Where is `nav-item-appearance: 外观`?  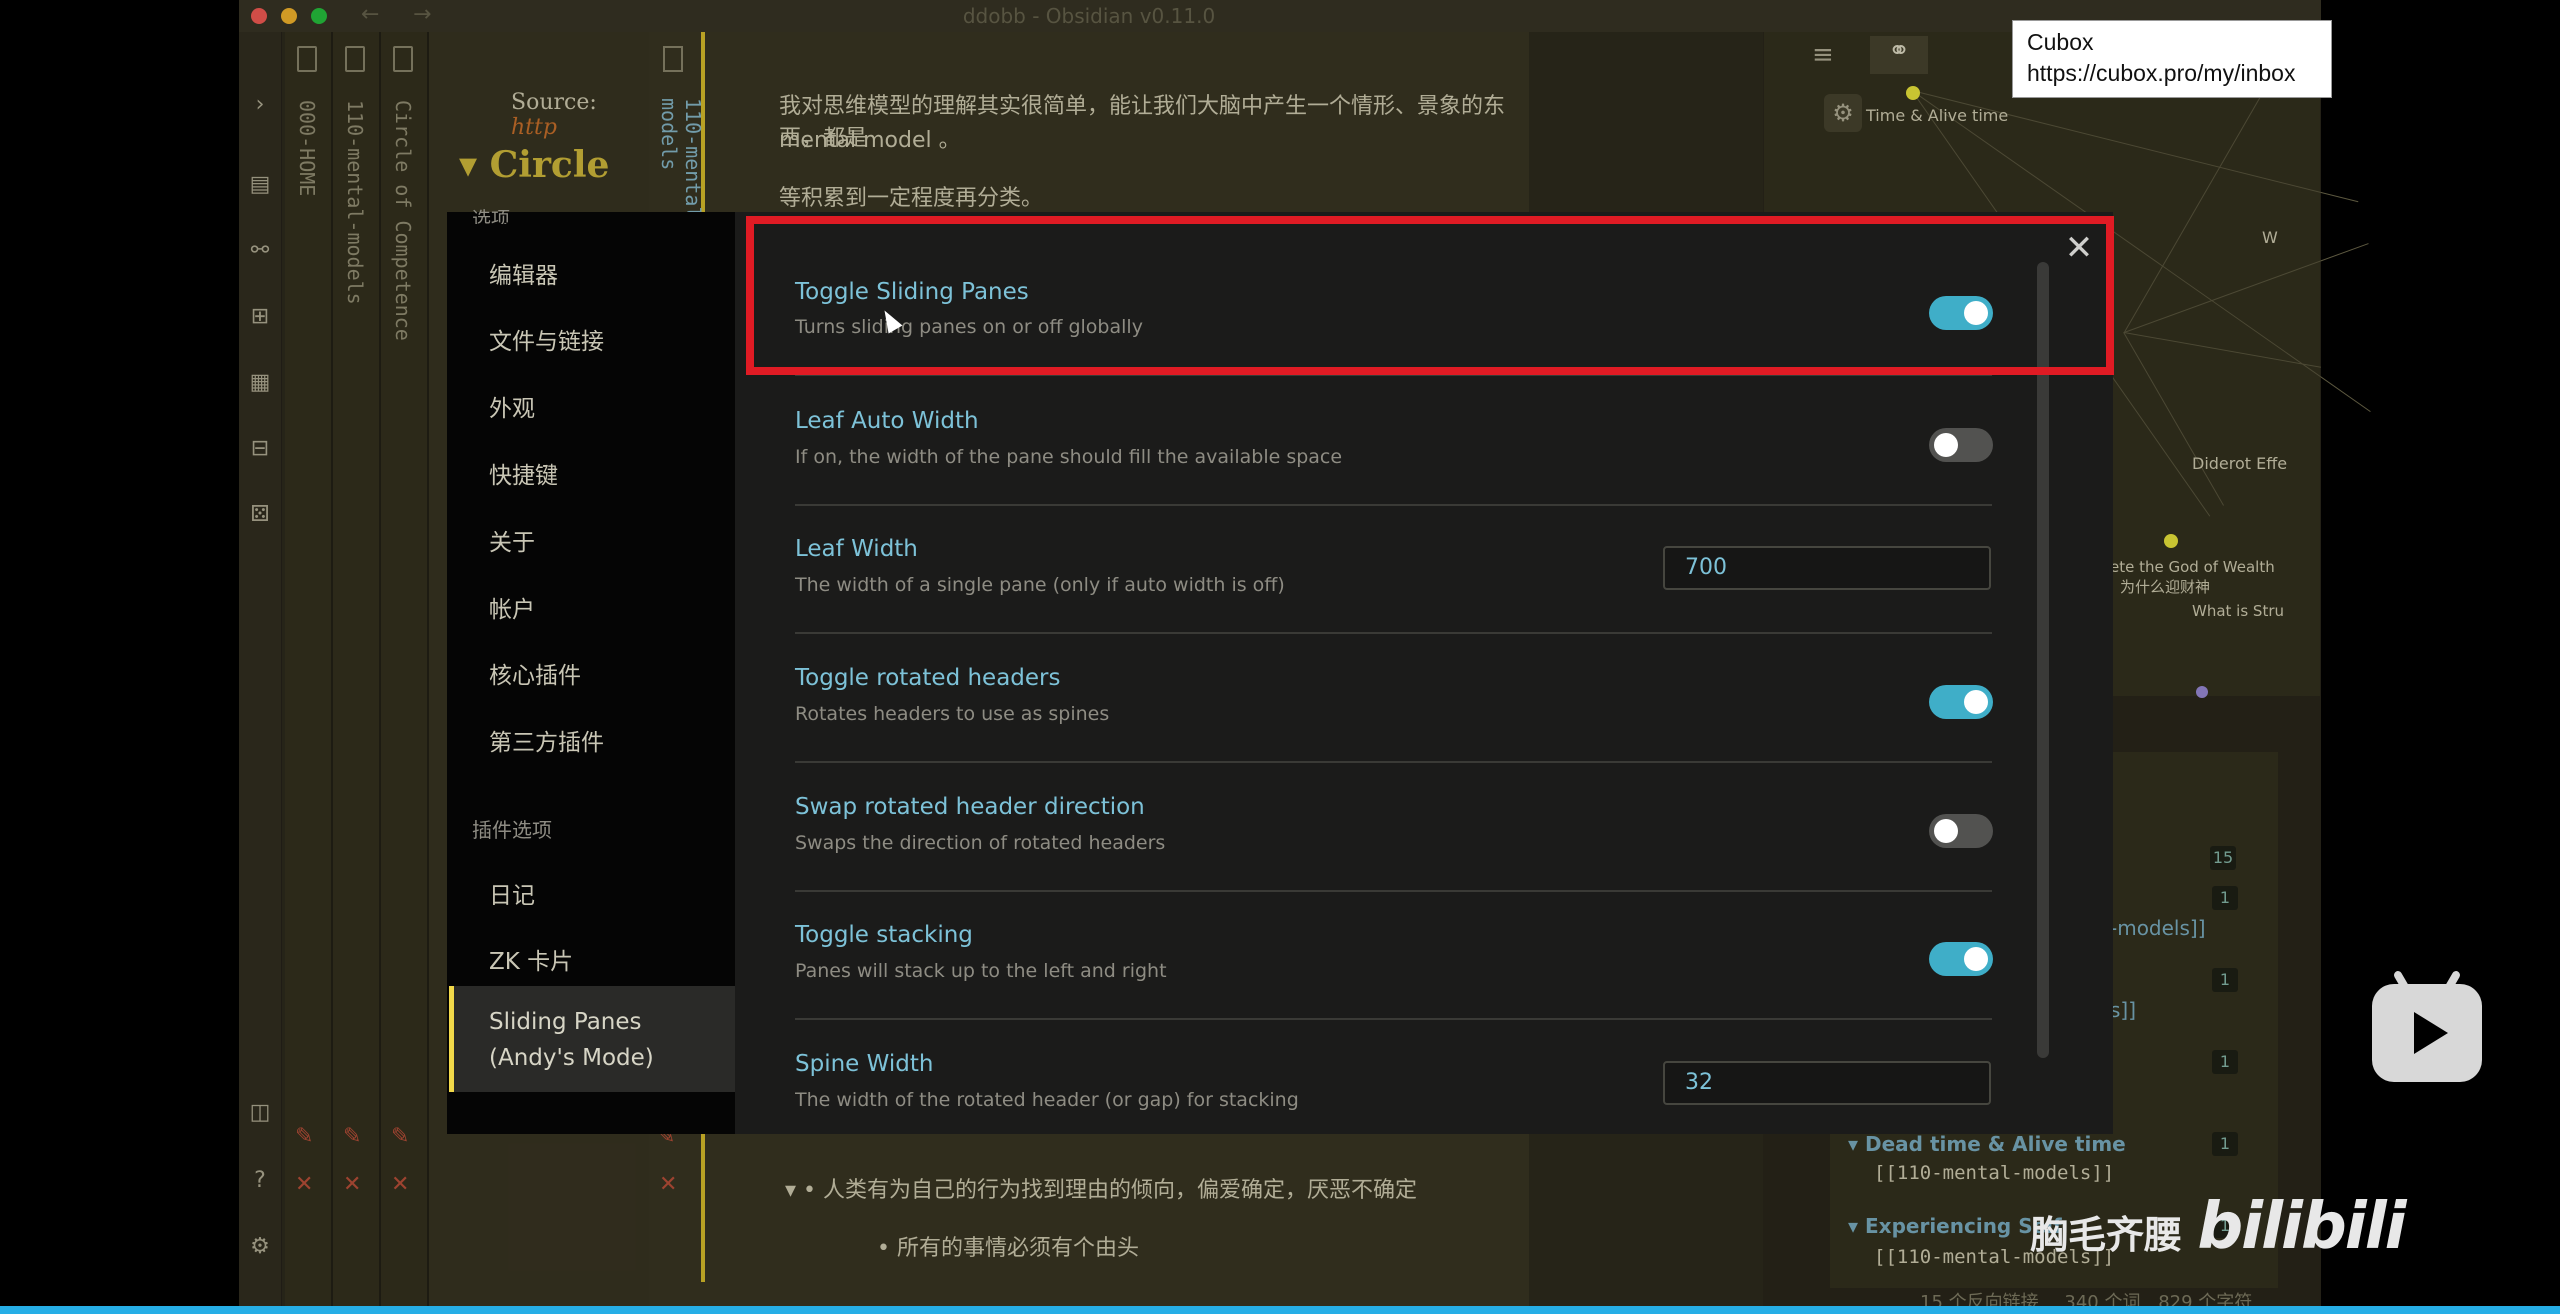
nav-item-appearance: 外观 is located at coordinates (512, 406).